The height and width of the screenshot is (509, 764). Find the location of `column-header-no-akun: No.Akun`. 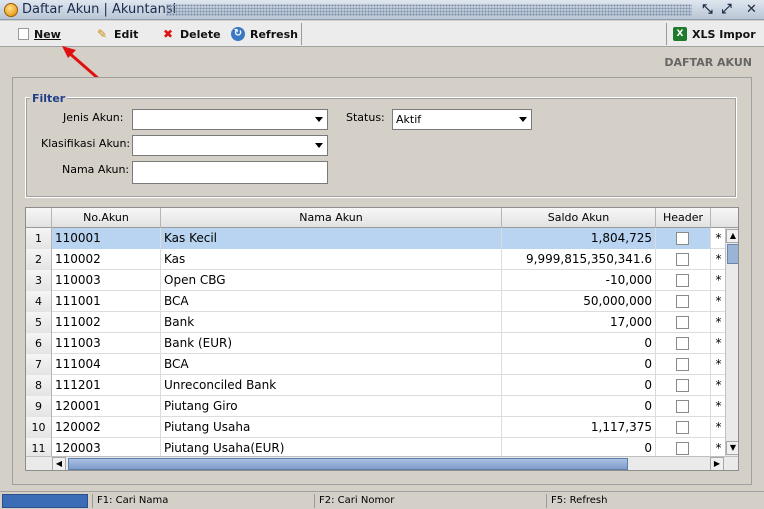

column-header-no-akun: No.Akun is located at coordinates (106, 218).